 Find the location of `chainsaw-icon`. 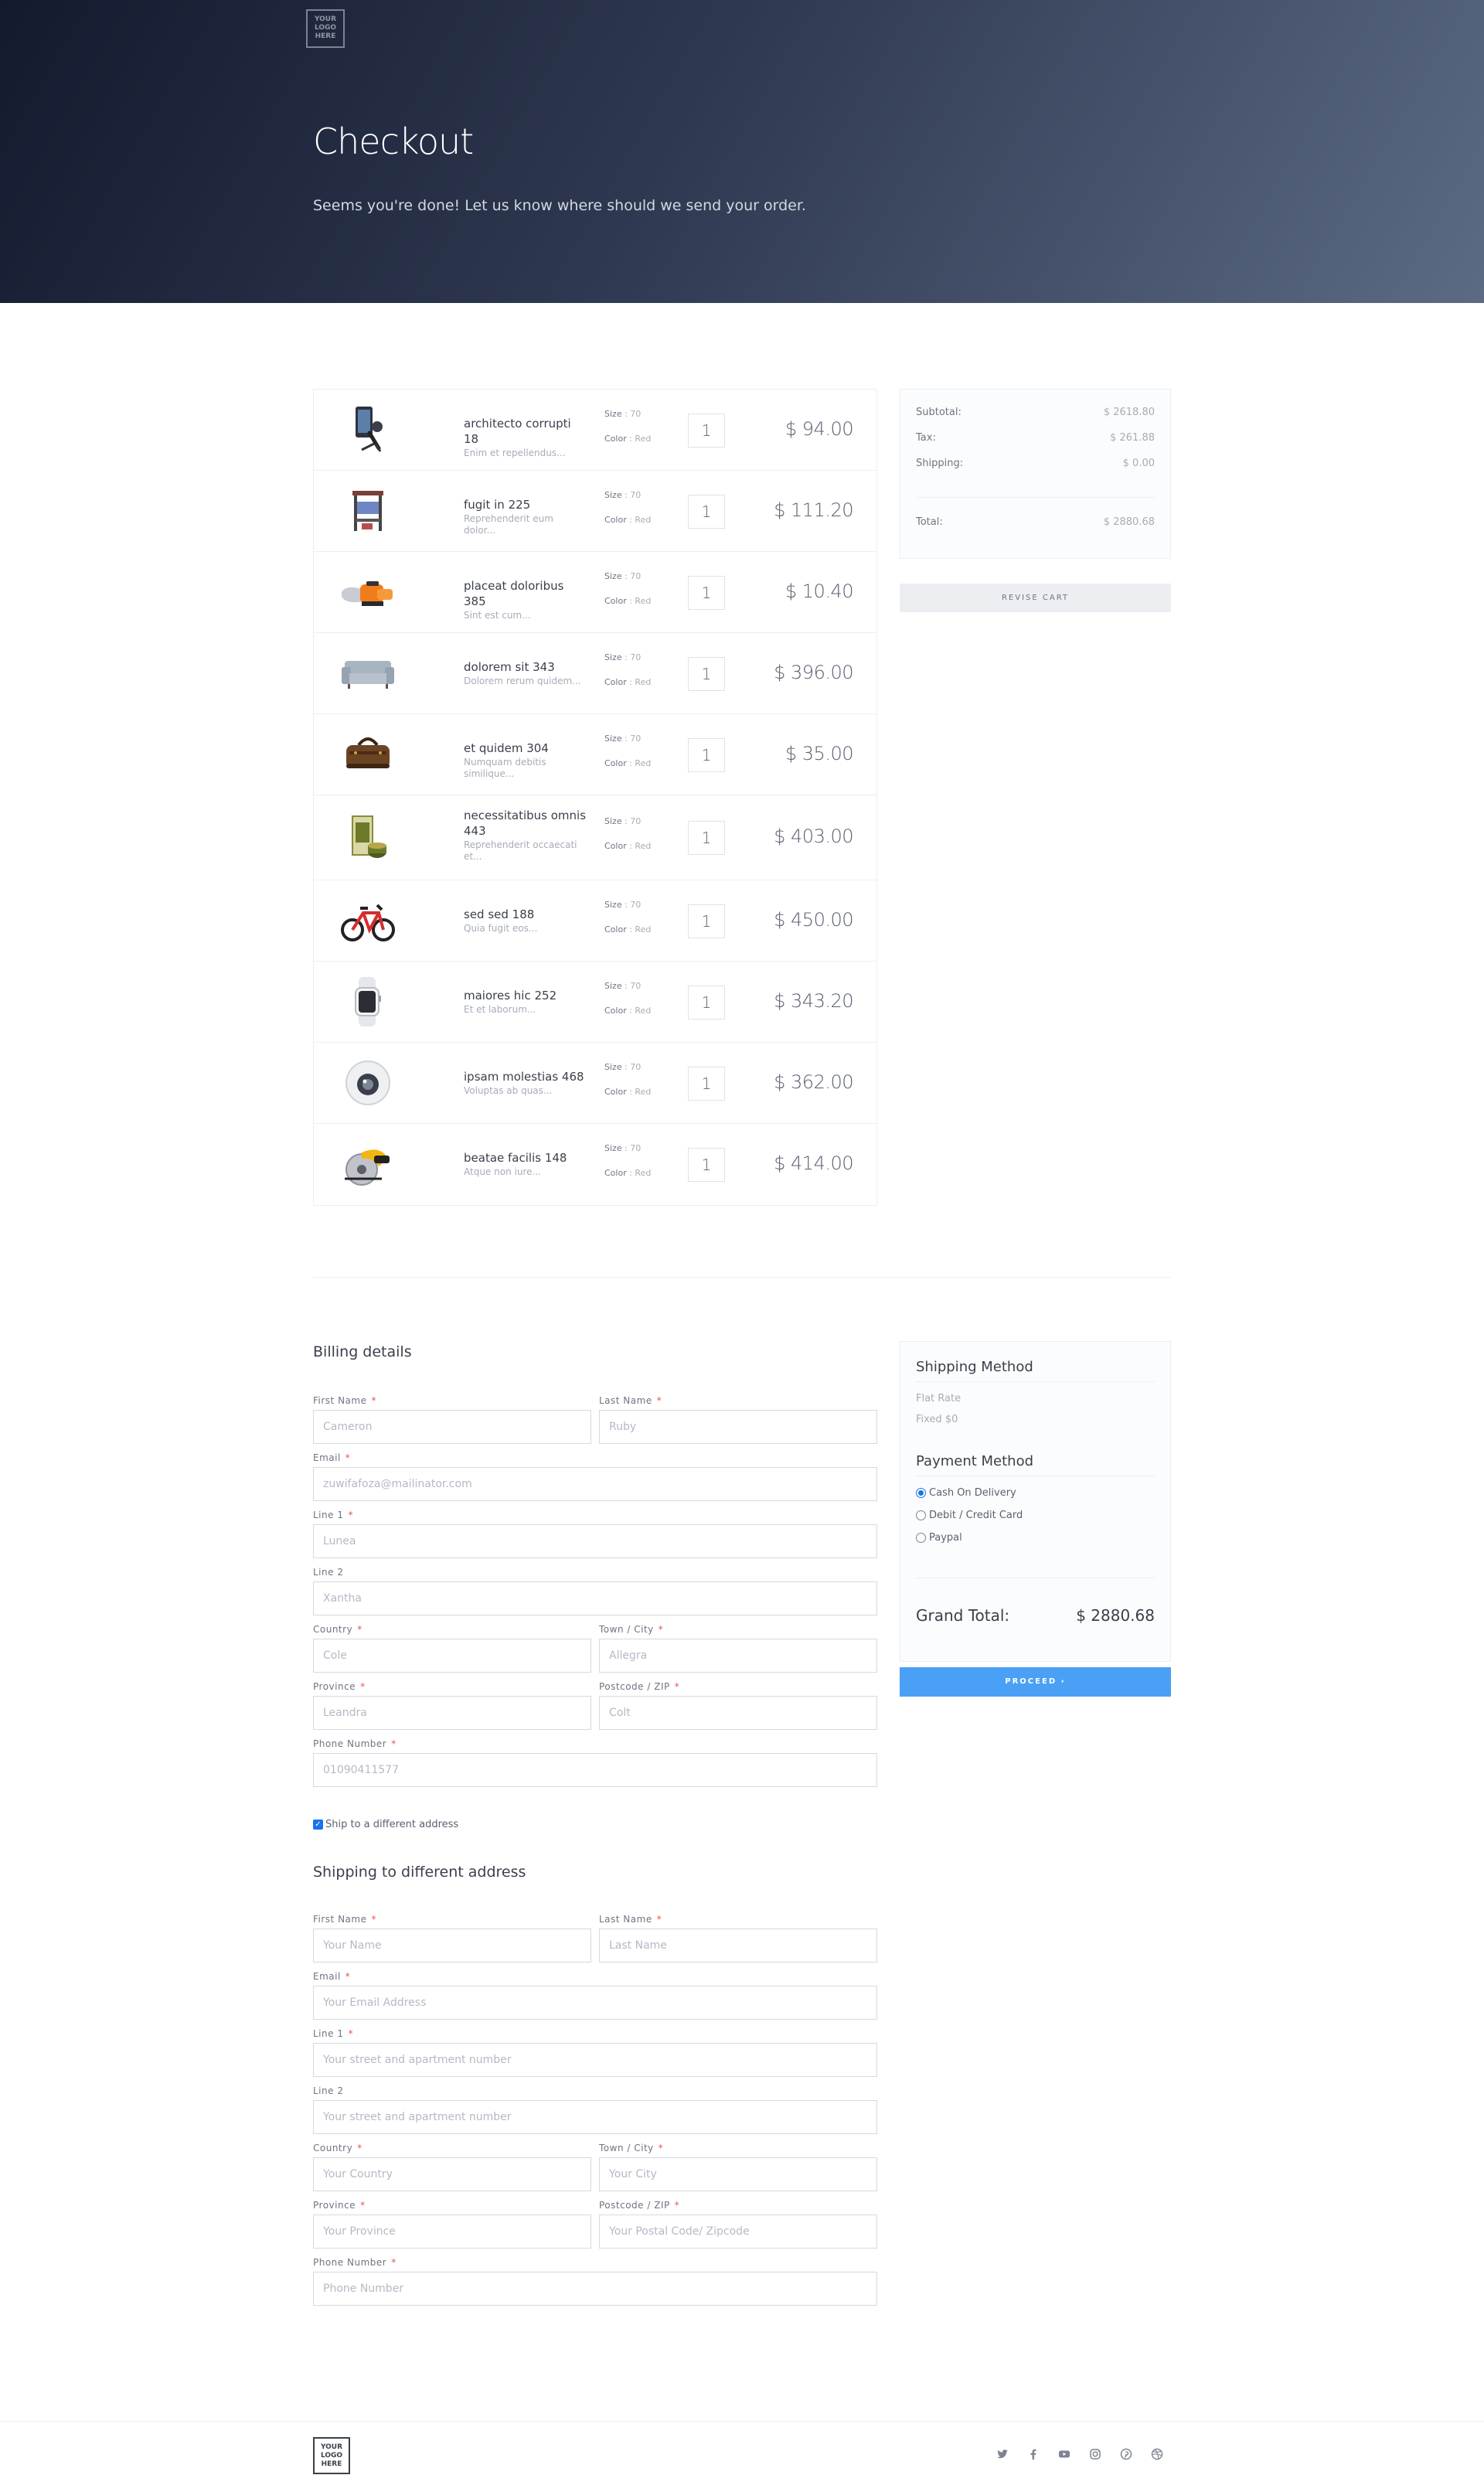

chainsaw-icon is located at coordinates (368, 592).